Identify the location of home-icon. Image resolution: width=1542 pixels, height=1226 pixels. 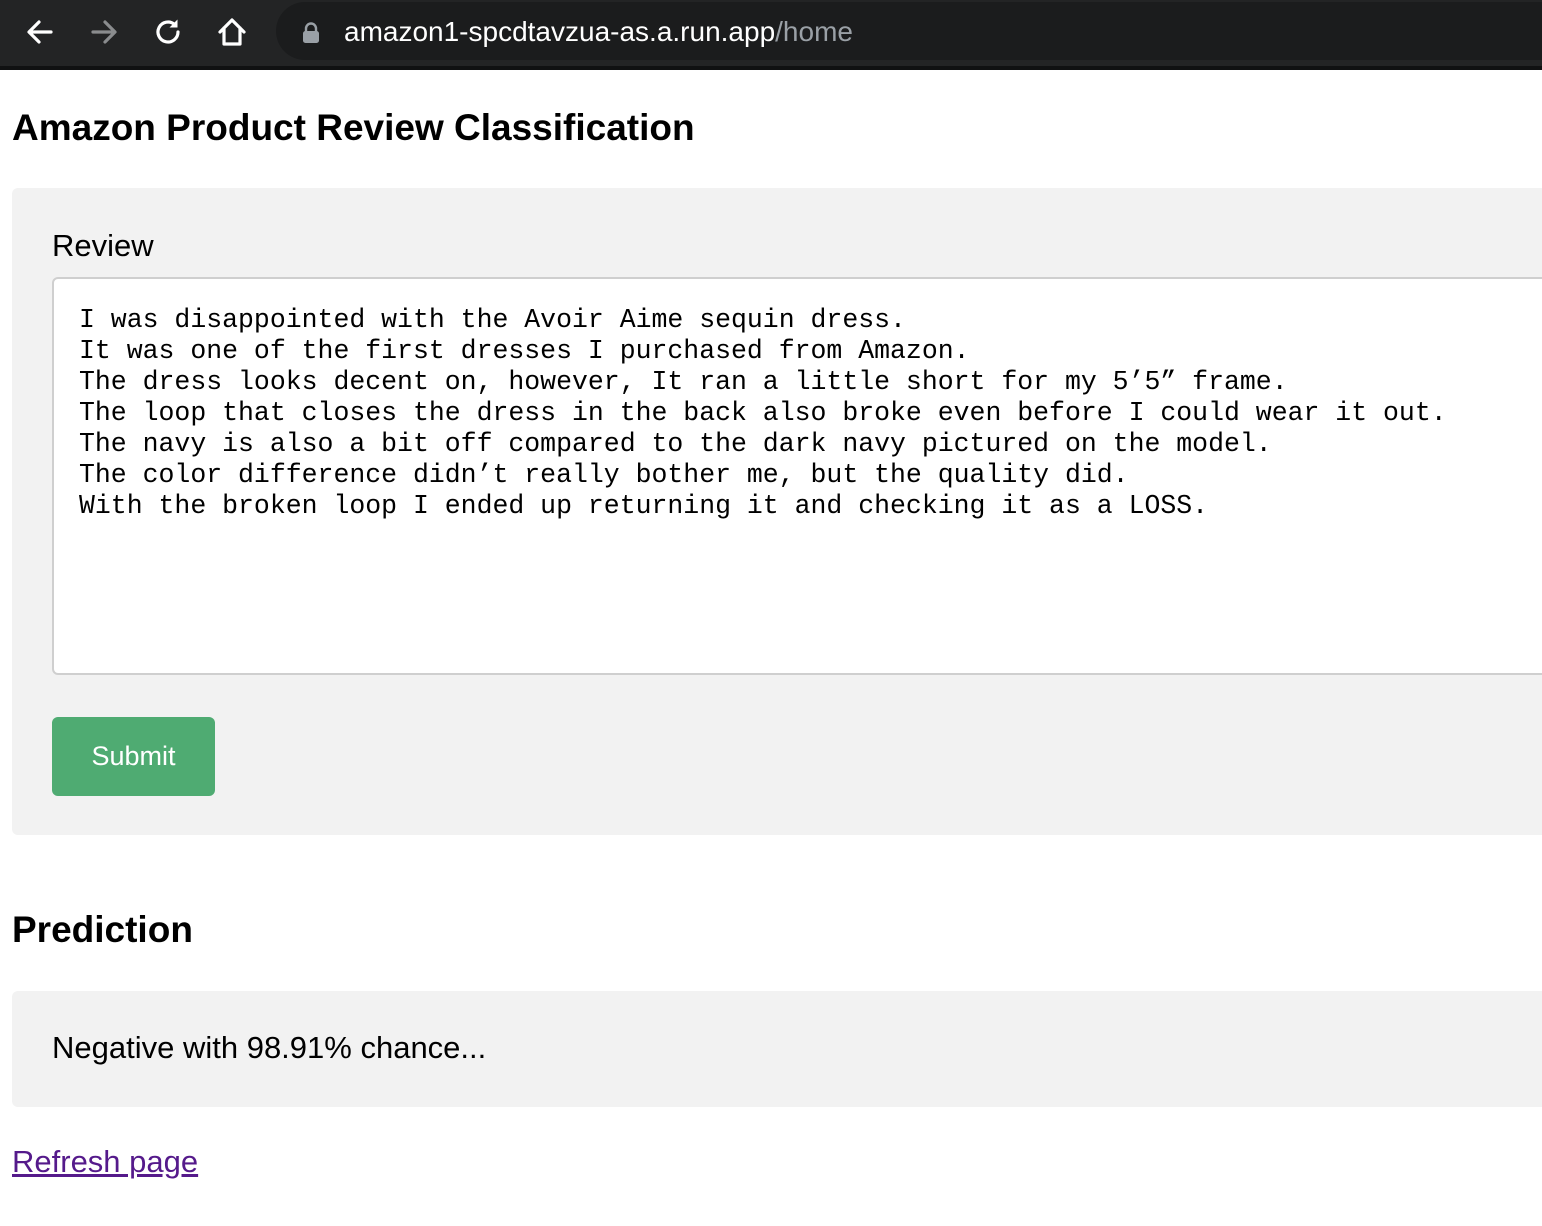
(232, 32).